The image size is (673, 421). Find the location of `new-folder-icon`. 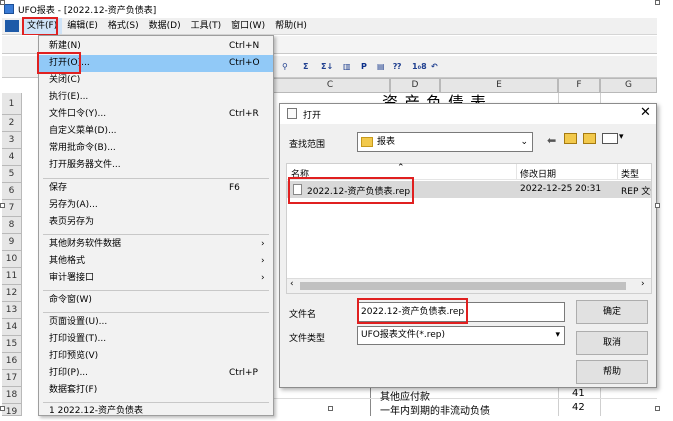

new-folder-icon is located at coordinates (589, 138).